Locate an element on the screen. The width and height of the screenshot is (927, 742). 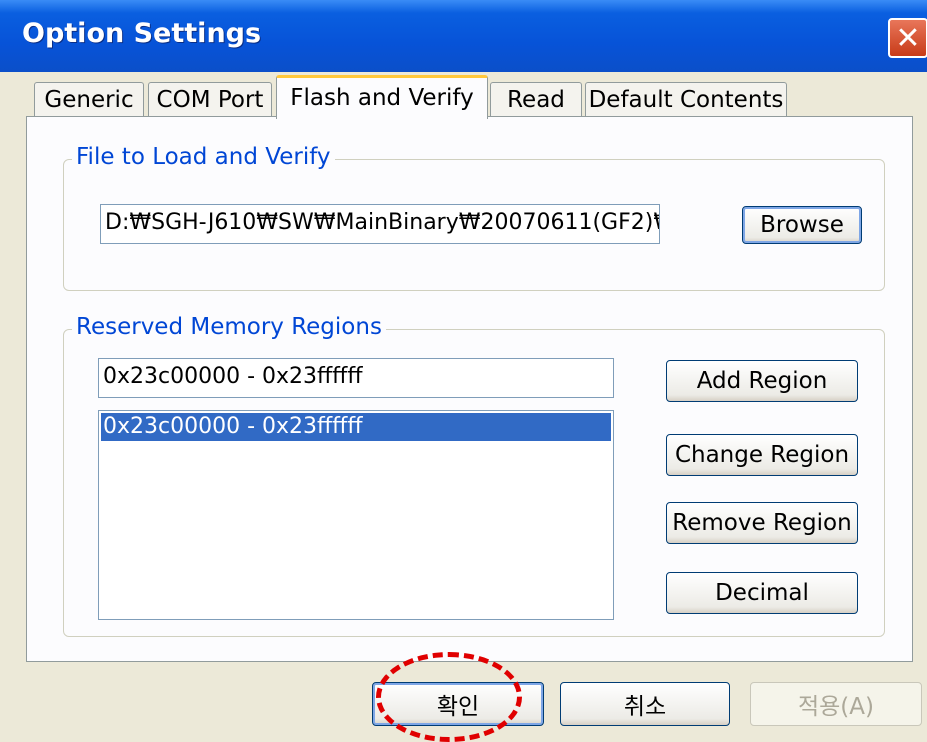
tab-default-contents: Default Contents is located at coordinates (686, 99).